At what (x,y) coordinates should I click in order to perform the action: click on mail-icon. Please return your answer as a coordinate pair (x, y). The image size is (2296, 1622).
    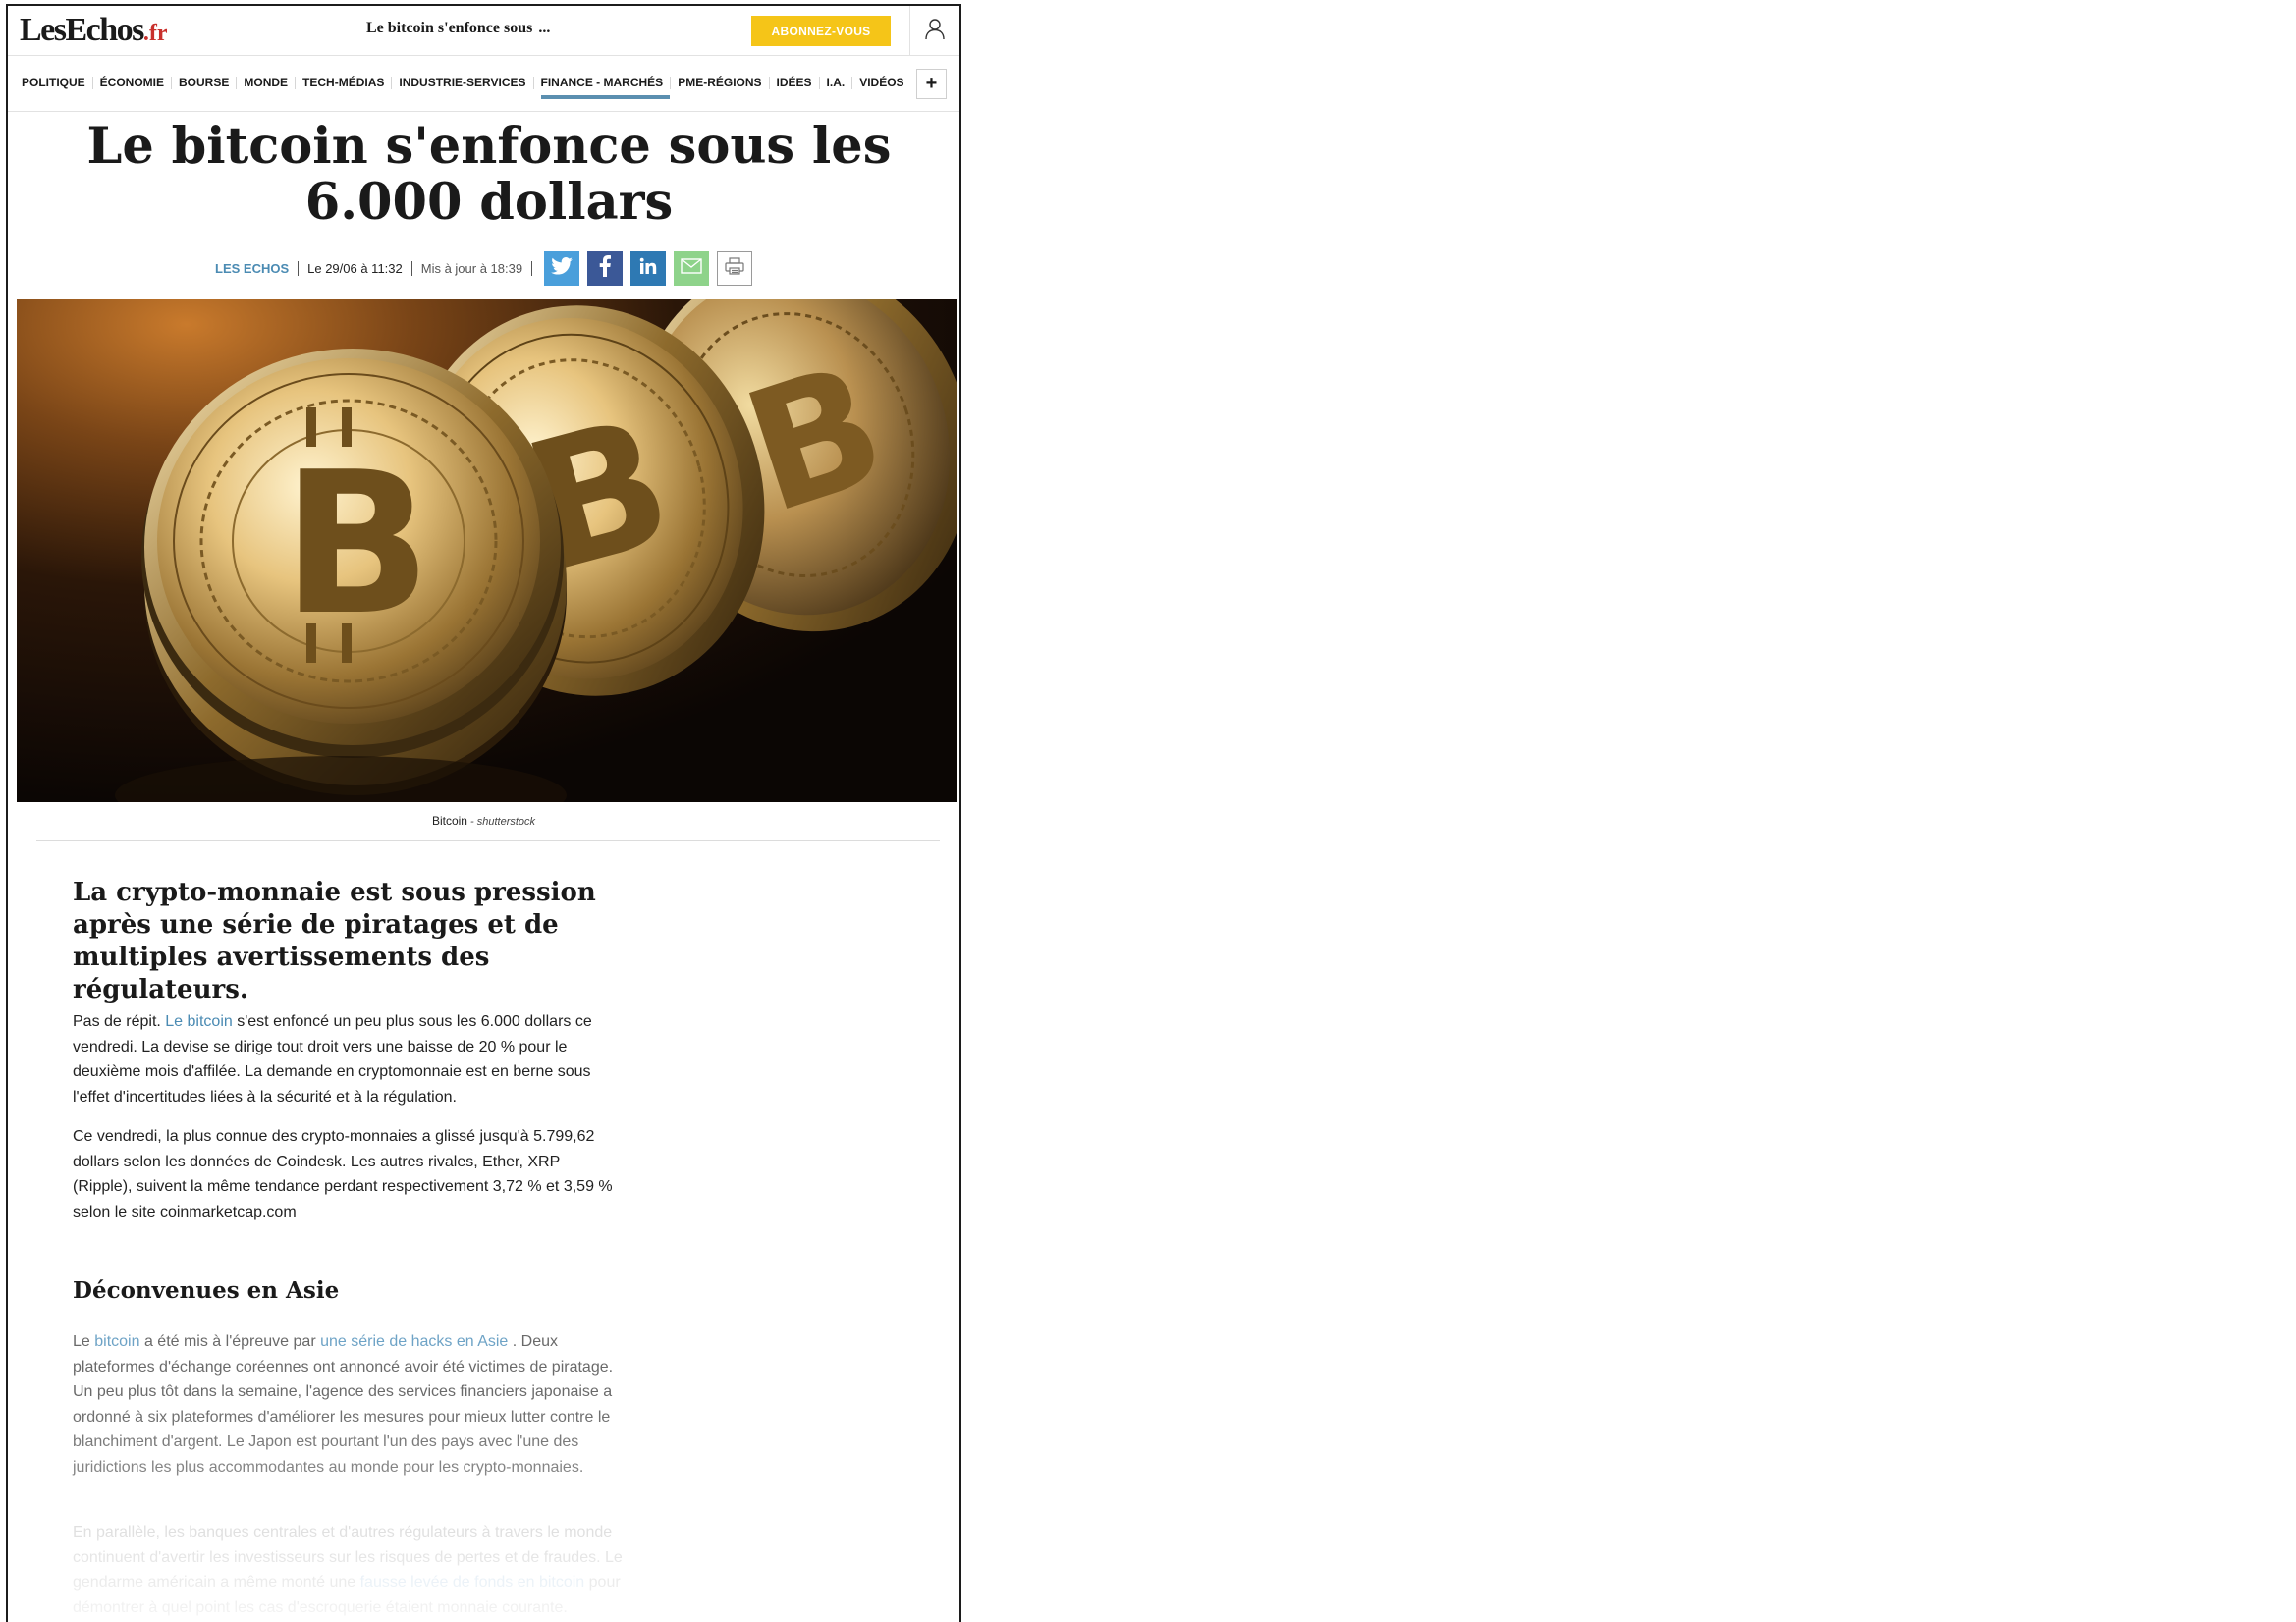
    Looking at the image, I should click on (691, 268).